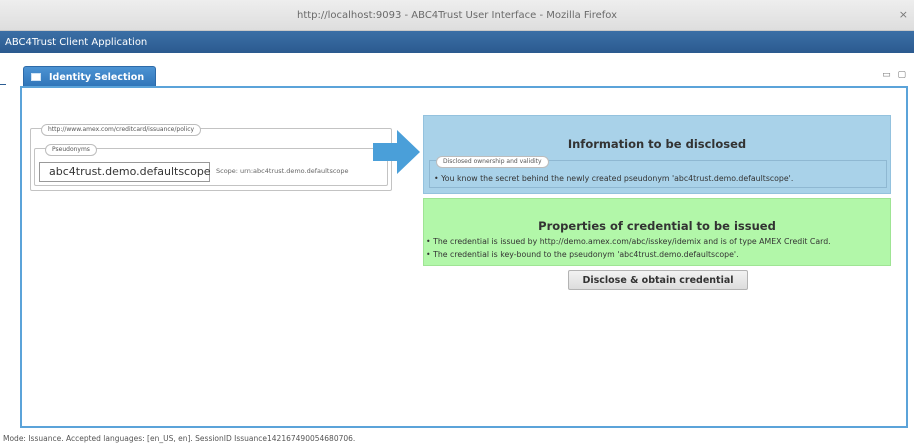  I want to click on disclosure-title: Information to be disclosed, so click(657, 144).